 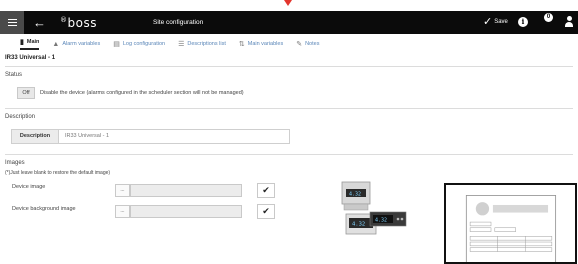 What do you see at coordinates (299, 44) in the screenshot?
I see `notes-icon: ✎` at bounding box center [299, 44].